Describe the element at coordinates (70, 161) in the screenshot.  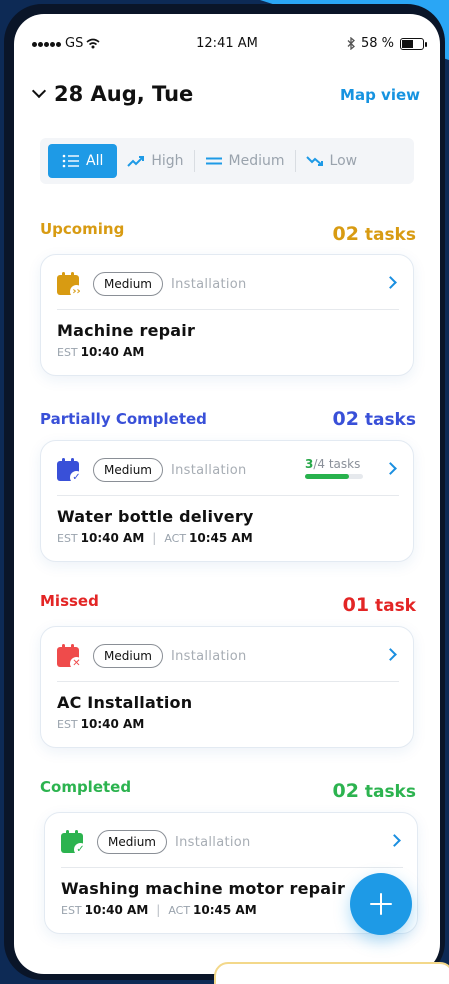
I see `list-icon` at that location.